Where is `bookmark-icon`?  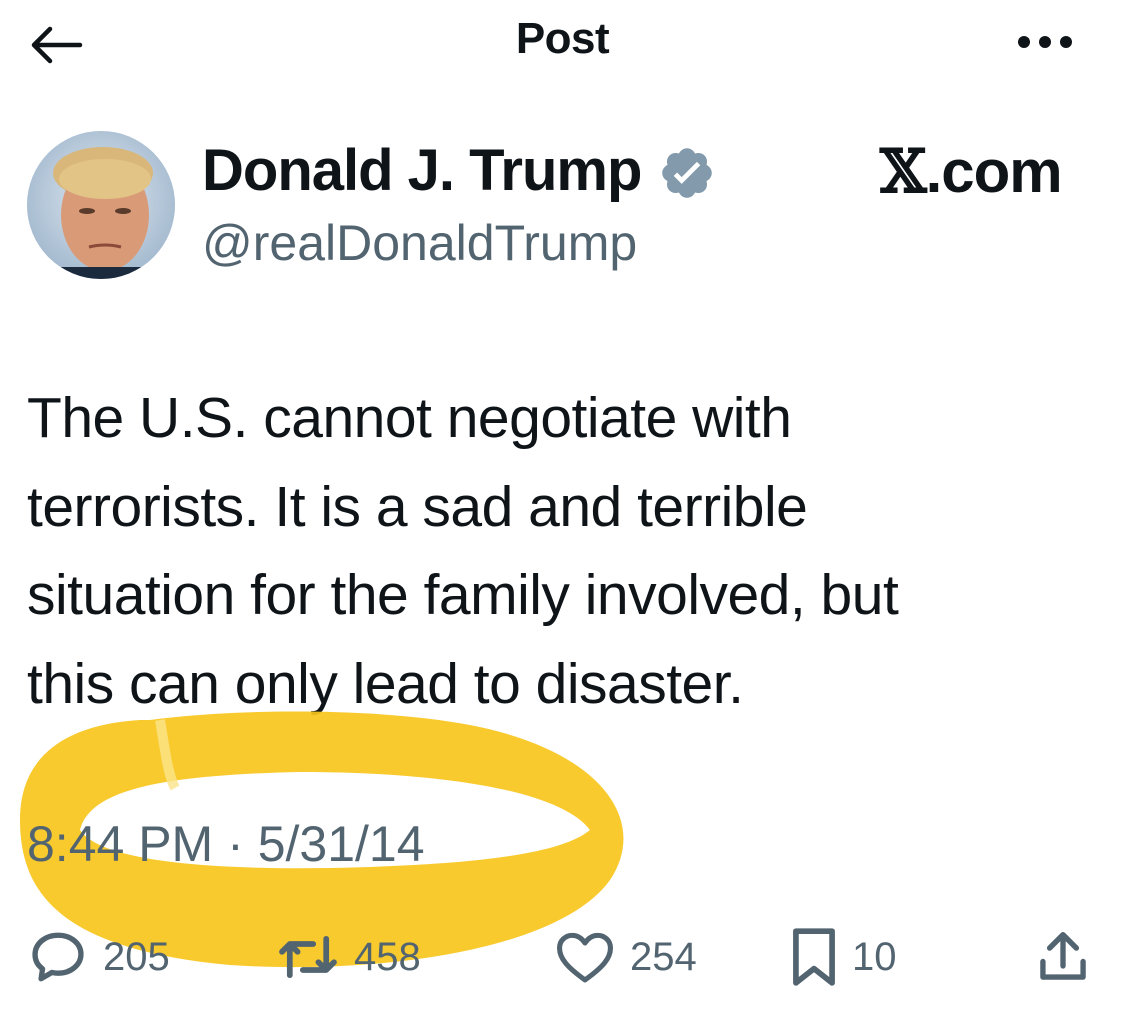
bookmark-icon is located at coordinates (814, 957).